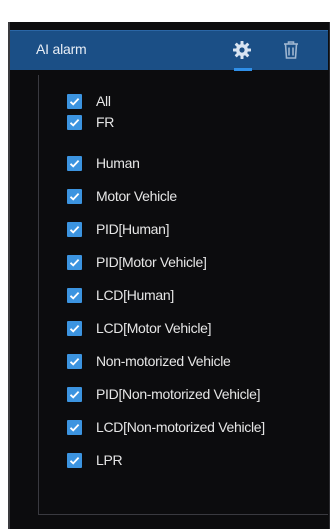 Image resolution: width=332 pixels, height=529 pixels. I want to click on checkbox-label: PID[Motor Vehicle], so click(151, 262).